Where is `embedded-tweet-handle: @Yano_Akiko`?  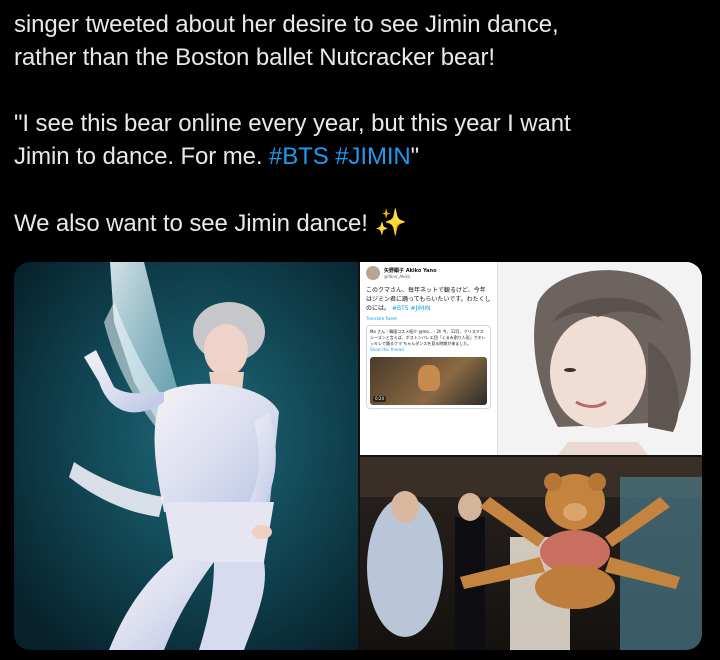 embedded-tweet-handle: @Yano_Akiko is located at coordinates (397, 276).